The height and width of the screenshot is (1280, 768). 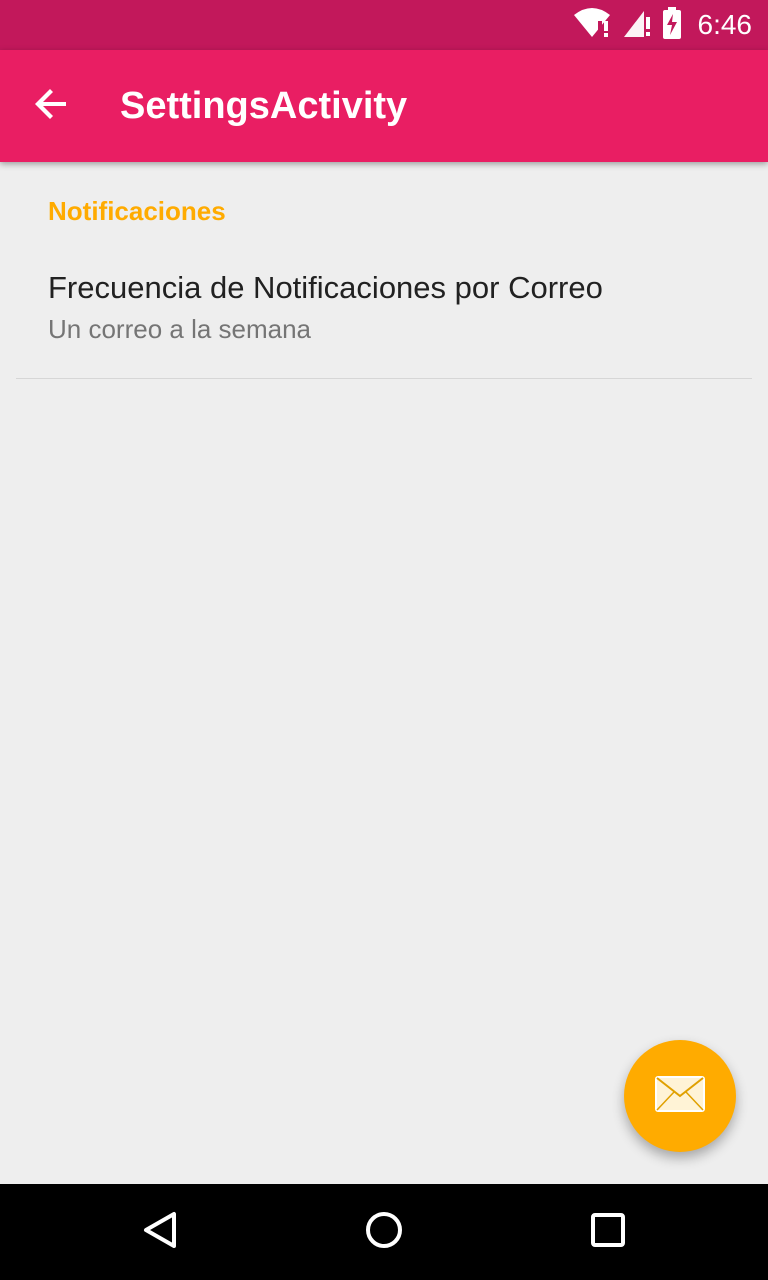 I want to click on wifi-alert-icon, so click(x=592, y=25).